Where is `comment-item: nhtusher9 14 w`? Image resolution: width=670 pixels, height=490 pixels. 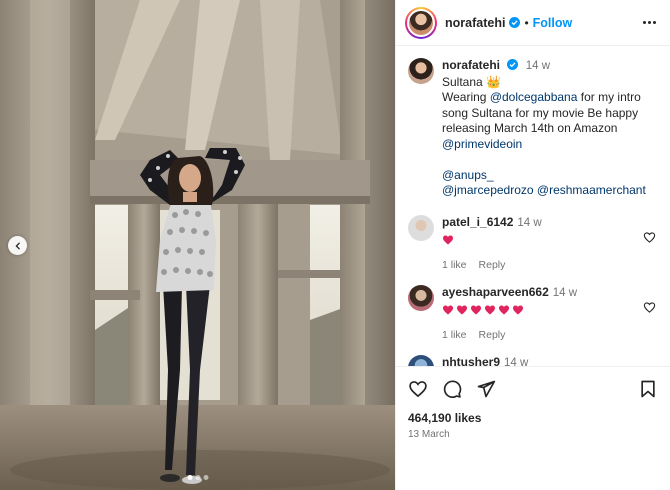
comment-item: nhtusher9 14 w is located at coordinates (534, 360).